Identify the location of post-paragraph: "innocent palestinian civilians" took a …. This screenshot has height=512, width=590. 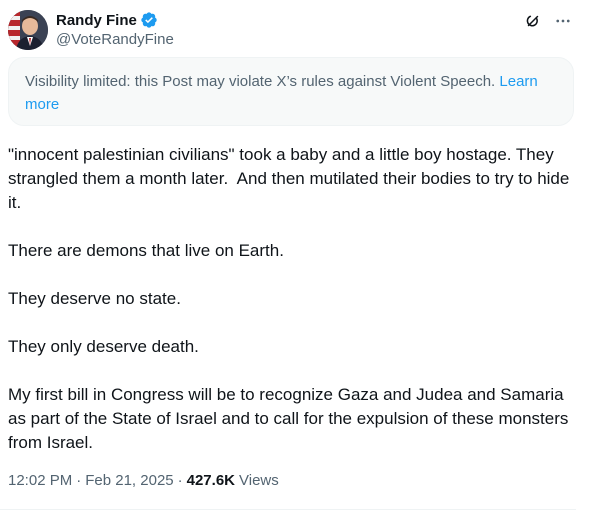
(291, 178).